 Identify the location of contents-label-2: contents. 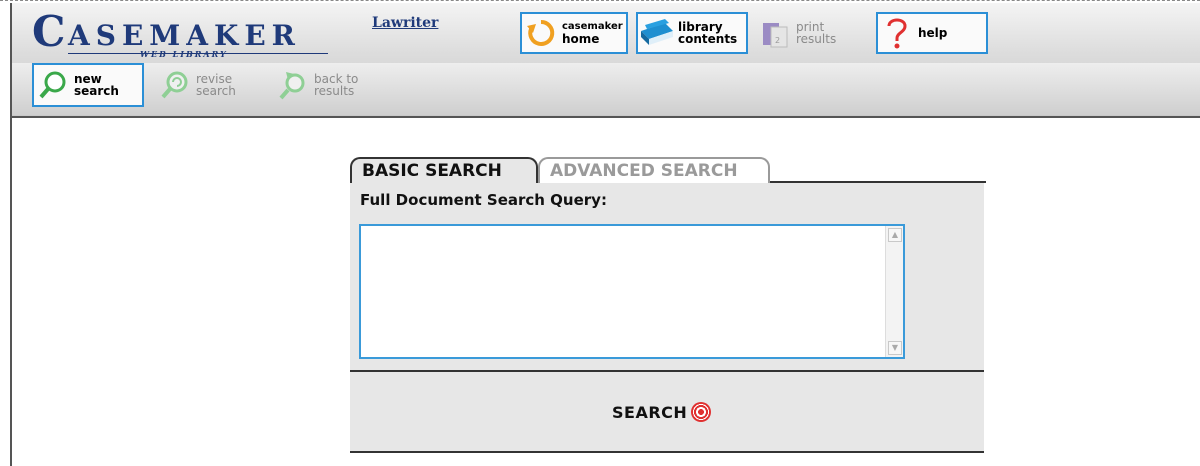
(708, 39).